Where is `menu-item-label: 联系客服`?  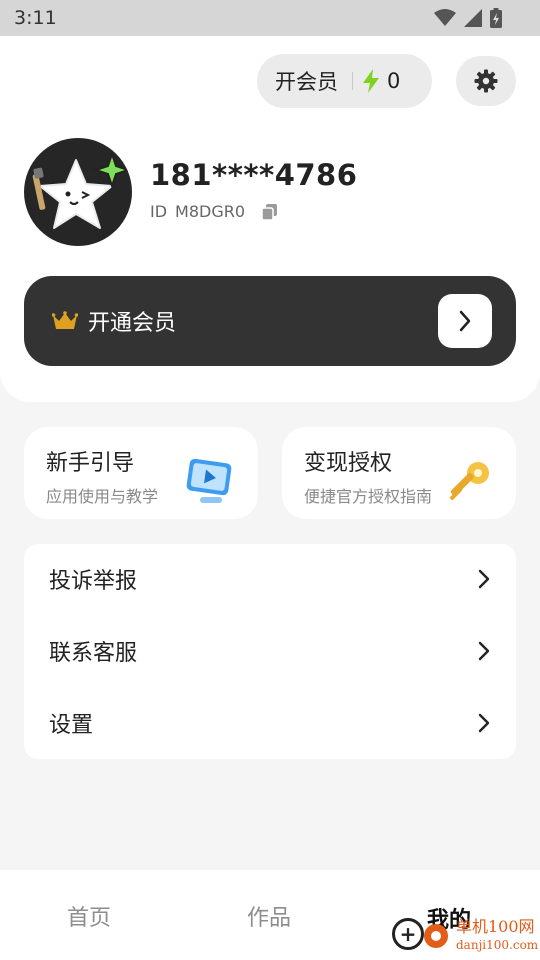
menu-item-label: 联系客服 is located at coordinates (93, 653).